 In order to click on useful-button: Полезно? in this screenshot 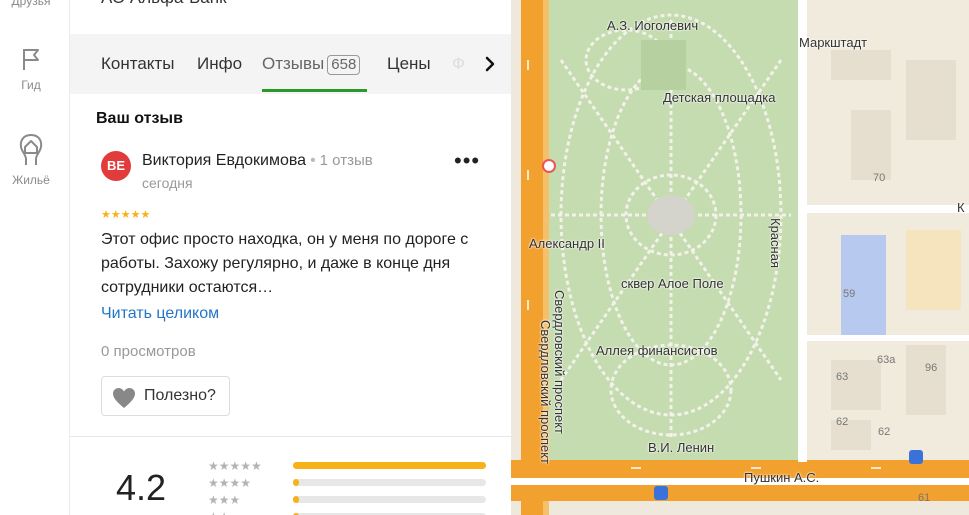, I will do `click(165, 396)`.